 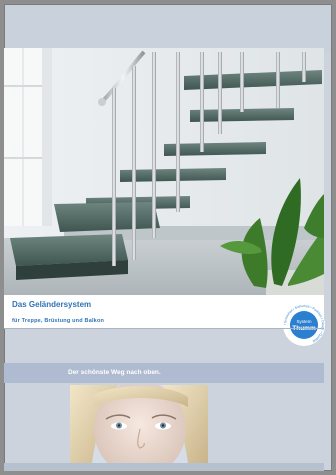 I want to click on top-band, so click(x=168, y=29).